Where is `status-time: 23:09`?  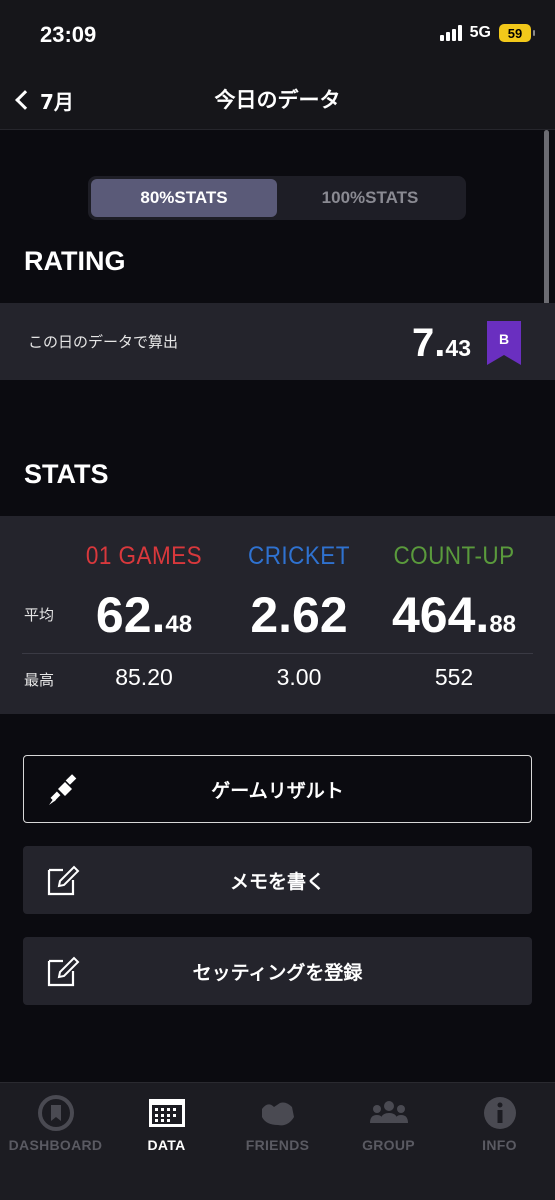 status-time: 23:09 is located at coordinates (68, 34).